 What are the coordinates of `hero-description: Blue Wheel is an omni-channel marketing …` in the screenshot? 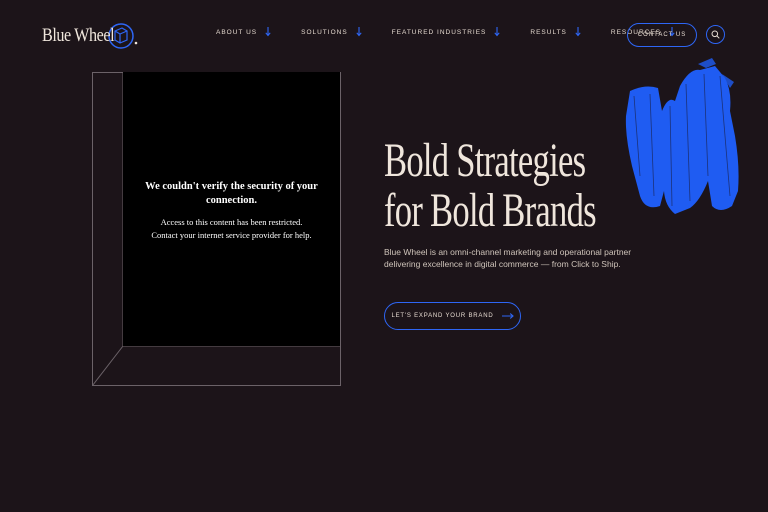 It's located at (508, 258).